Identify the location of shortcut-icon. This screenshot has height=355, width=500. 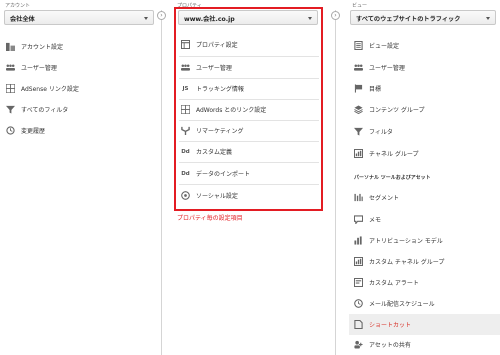
(358, 324).